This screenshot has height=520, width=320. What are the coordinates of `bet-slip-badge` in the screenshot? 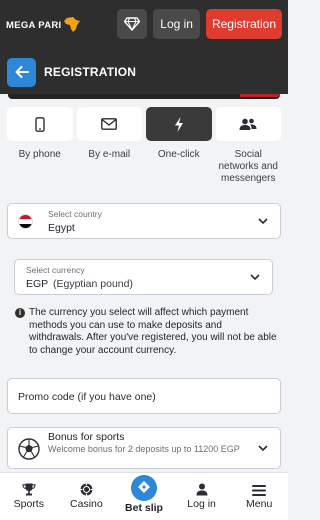 It's located at (143, 488).